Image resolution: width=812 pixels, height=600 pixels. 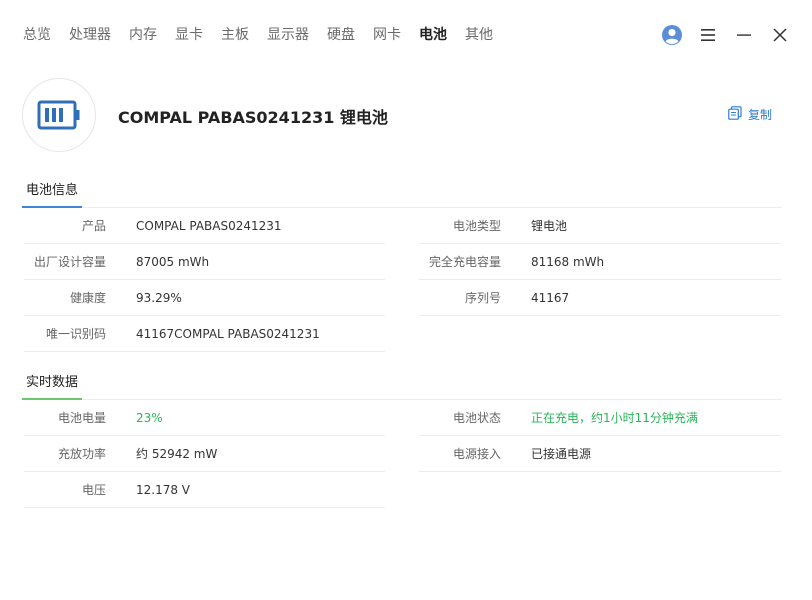 What do you see at coordinates (75, 334) in the screenshot?
I see `row-label: 唯一识别码` at bounding box center [75, 334].